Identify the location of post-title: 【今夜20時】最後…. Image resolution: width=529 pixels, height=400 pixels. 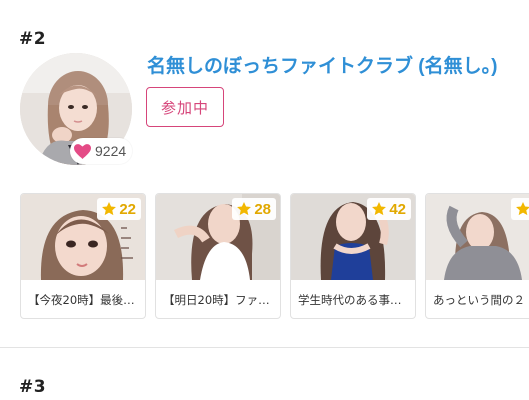
(83, 299).